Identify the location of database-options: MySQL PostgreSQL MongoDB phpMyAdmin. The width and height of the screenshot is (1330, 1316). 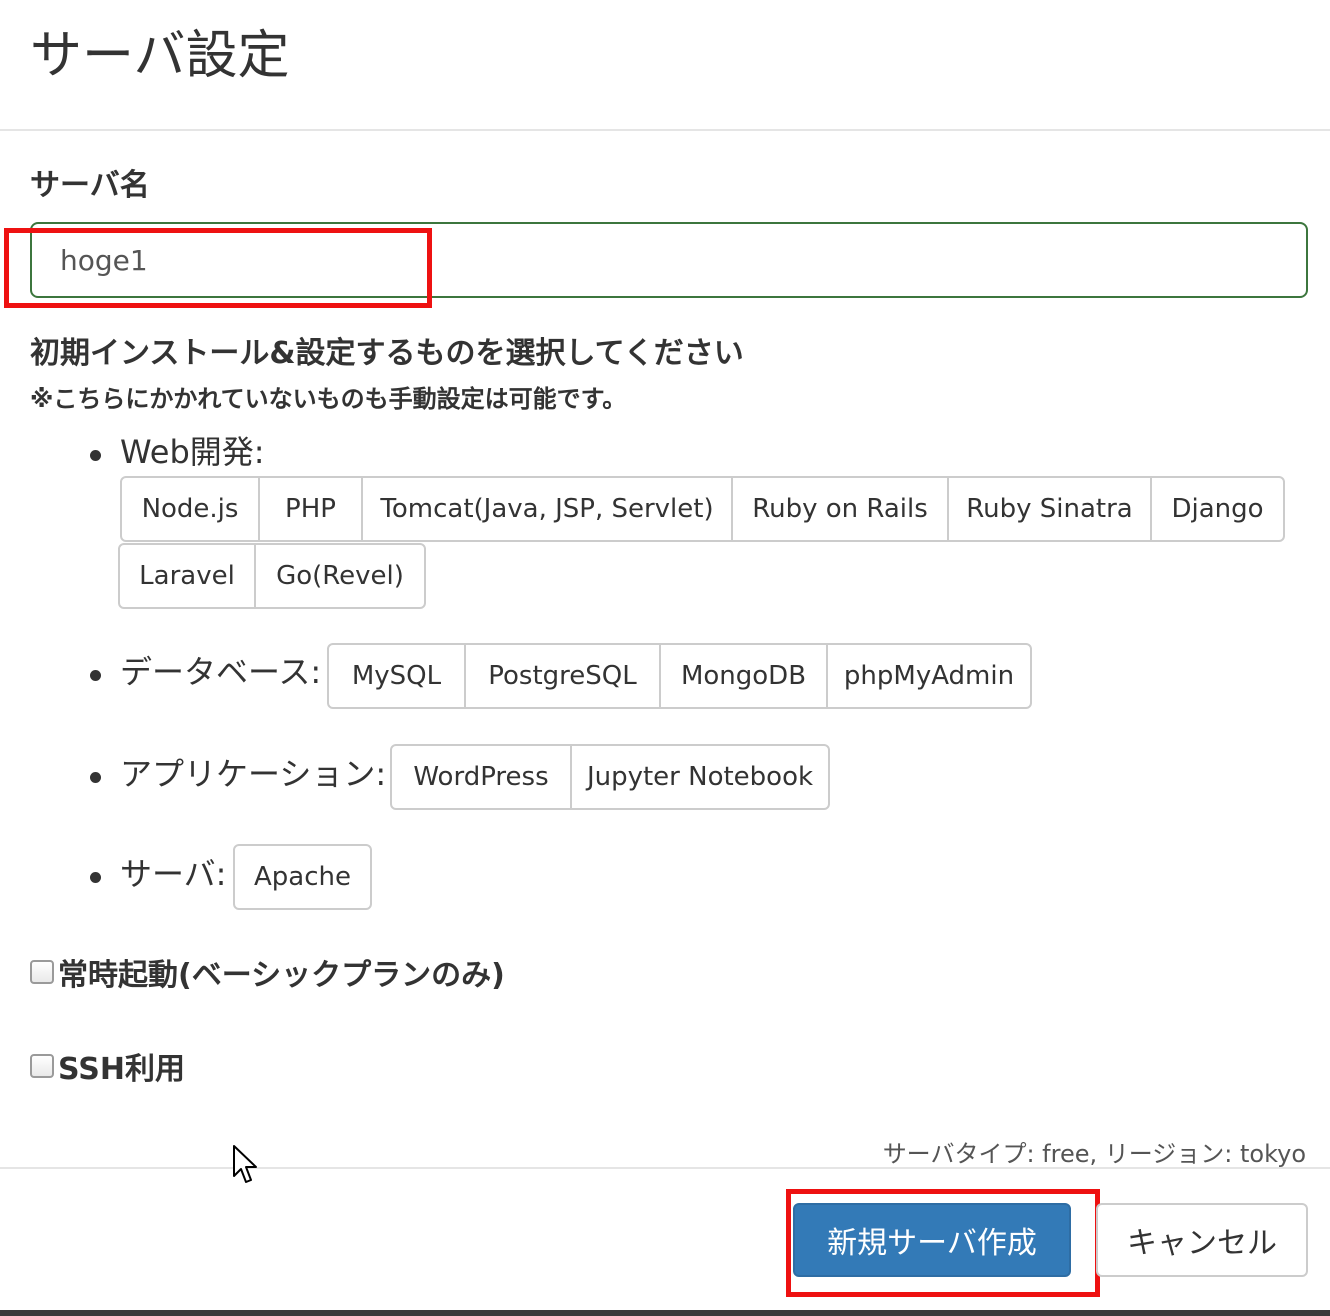
(679, 676).